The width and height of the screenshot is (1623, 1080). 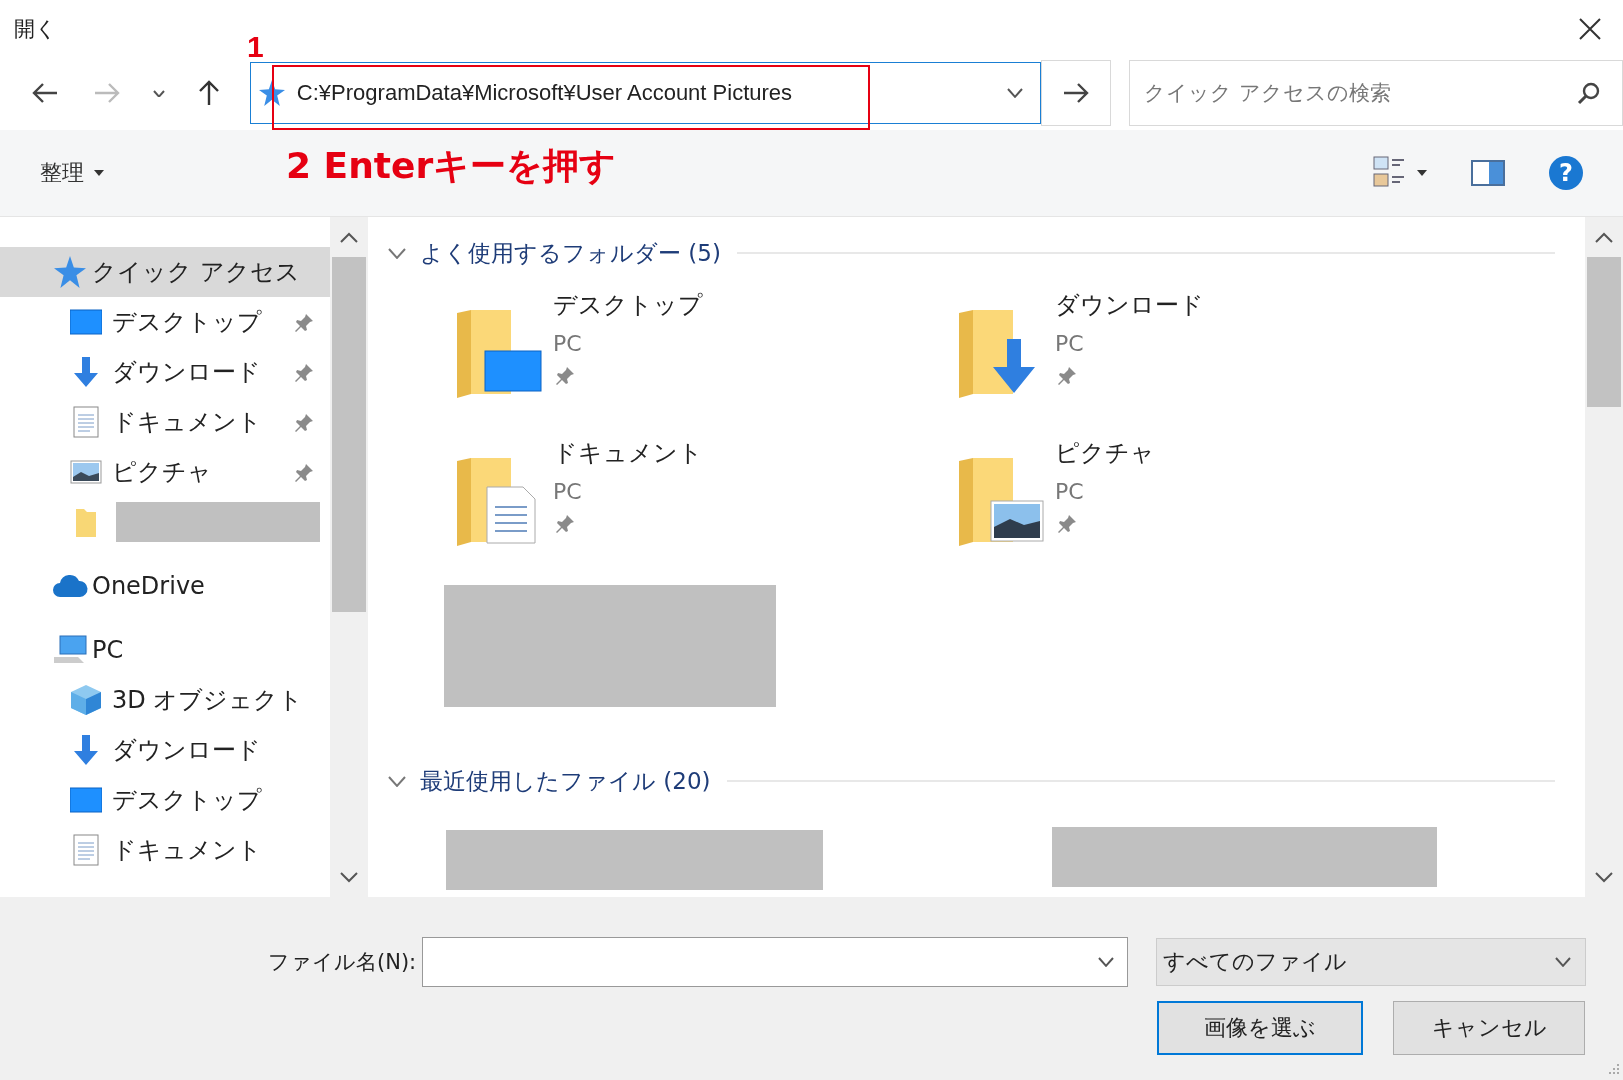 What do you see at coordinates (1105, 453) in the screenshot?
I see `folder-name: ピクチャ` at bounding box center [1105, 453].